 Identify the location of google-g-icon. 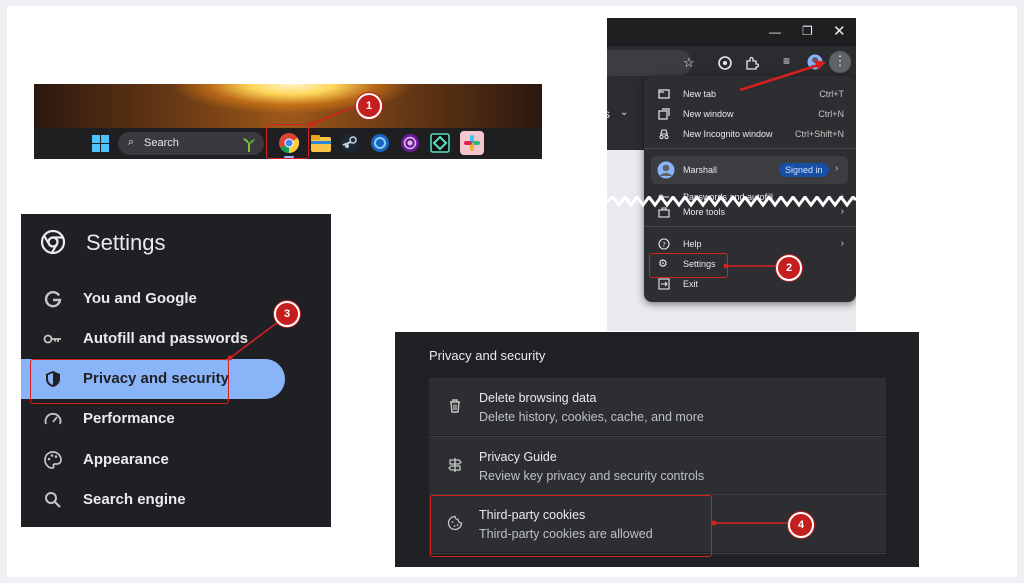
(53, 299).